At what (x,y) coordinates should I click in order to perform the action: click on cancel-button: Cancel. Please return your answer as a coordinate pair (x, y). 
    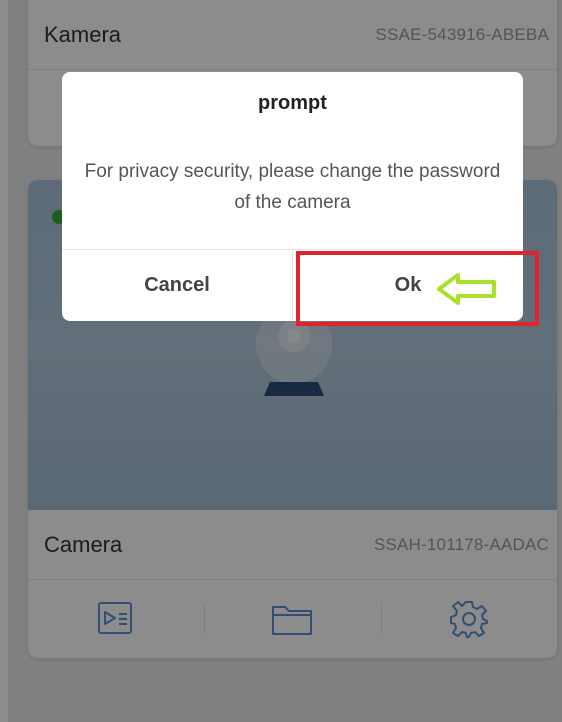
    Looking at the image, I should click on (177, 285).